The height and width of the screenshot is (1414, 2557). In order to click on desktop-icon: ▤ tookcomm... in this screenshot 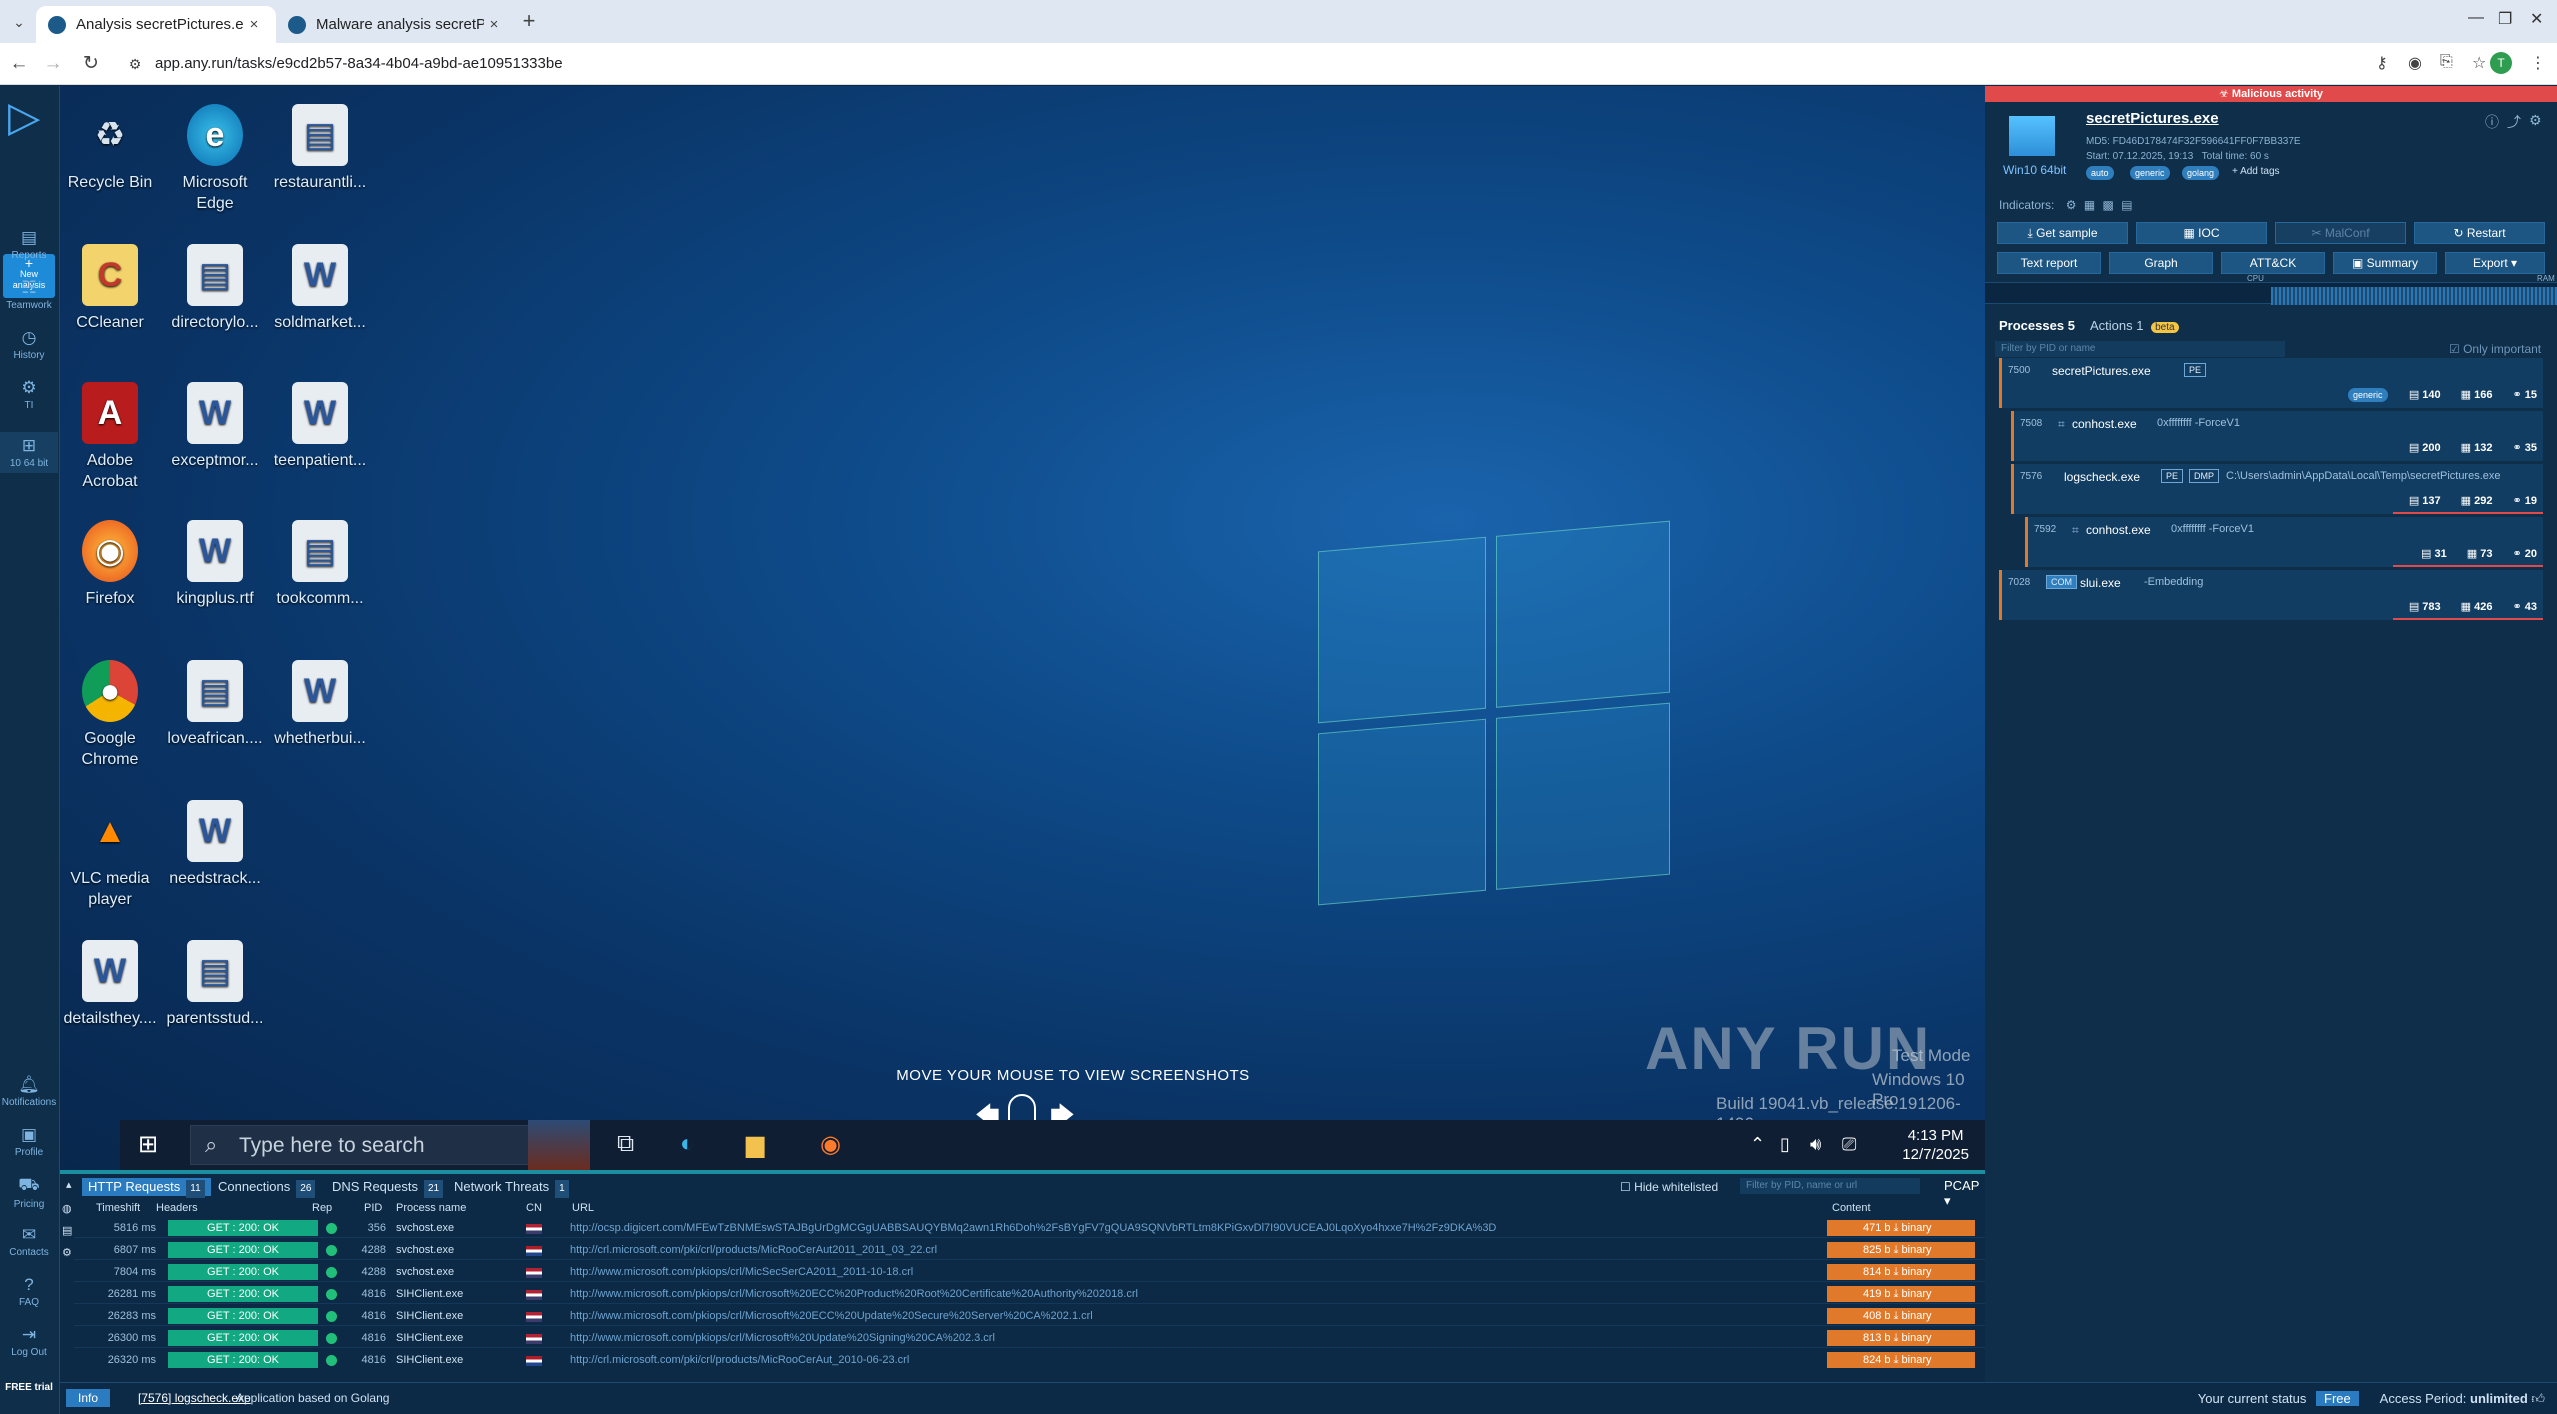, I will do `click(320, 564)`.